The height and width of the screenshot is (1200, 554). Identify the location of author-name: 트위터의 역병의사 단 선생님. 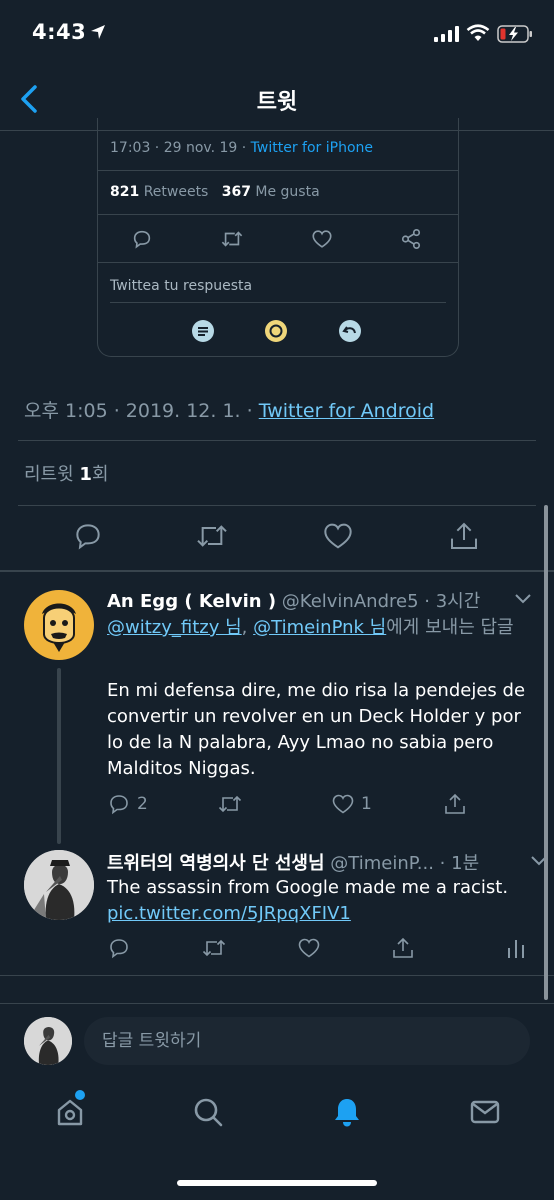
(216, 863).